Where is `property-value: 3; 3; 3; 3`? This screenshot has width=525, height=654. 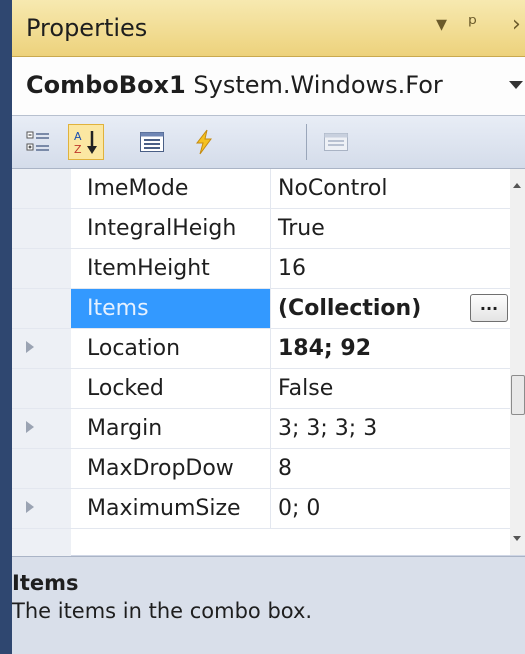
property-value: 3; 3; 3; 3 is located at coordinates (390, 428).